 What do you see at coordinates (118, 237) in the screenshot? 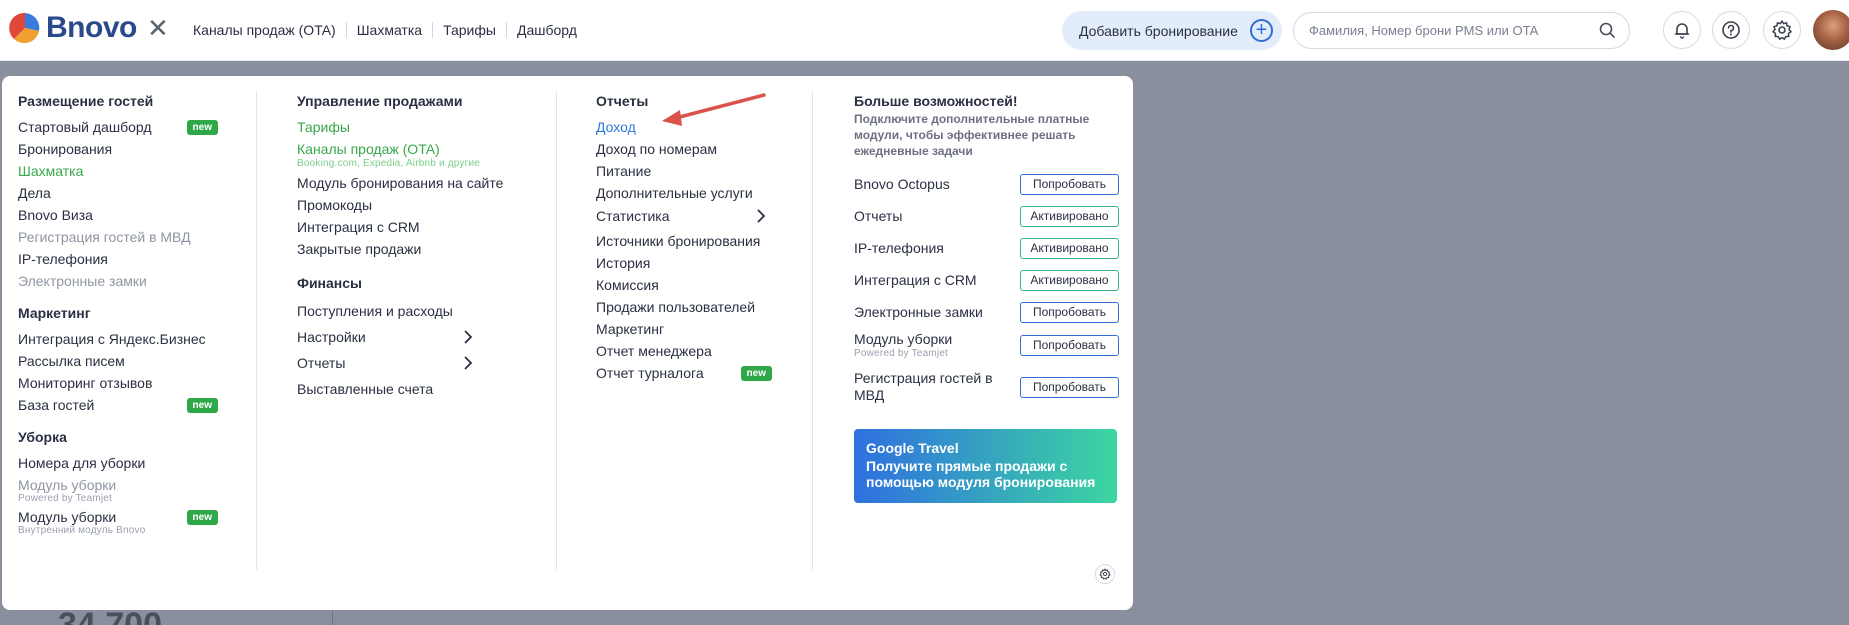
I see `menu-item-mvd-registration: Регистрация гостей в МВД` at bounding box center [118, 237].